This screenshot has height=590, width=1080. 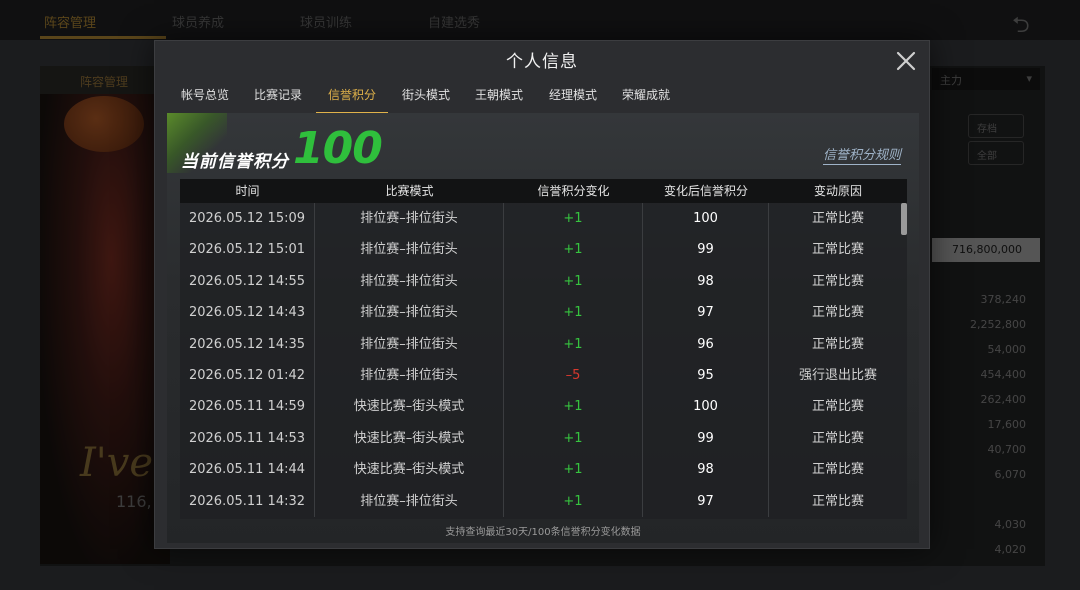 I want to click on cell-reason: 强行退出比赛, so click(x=837, y=375).